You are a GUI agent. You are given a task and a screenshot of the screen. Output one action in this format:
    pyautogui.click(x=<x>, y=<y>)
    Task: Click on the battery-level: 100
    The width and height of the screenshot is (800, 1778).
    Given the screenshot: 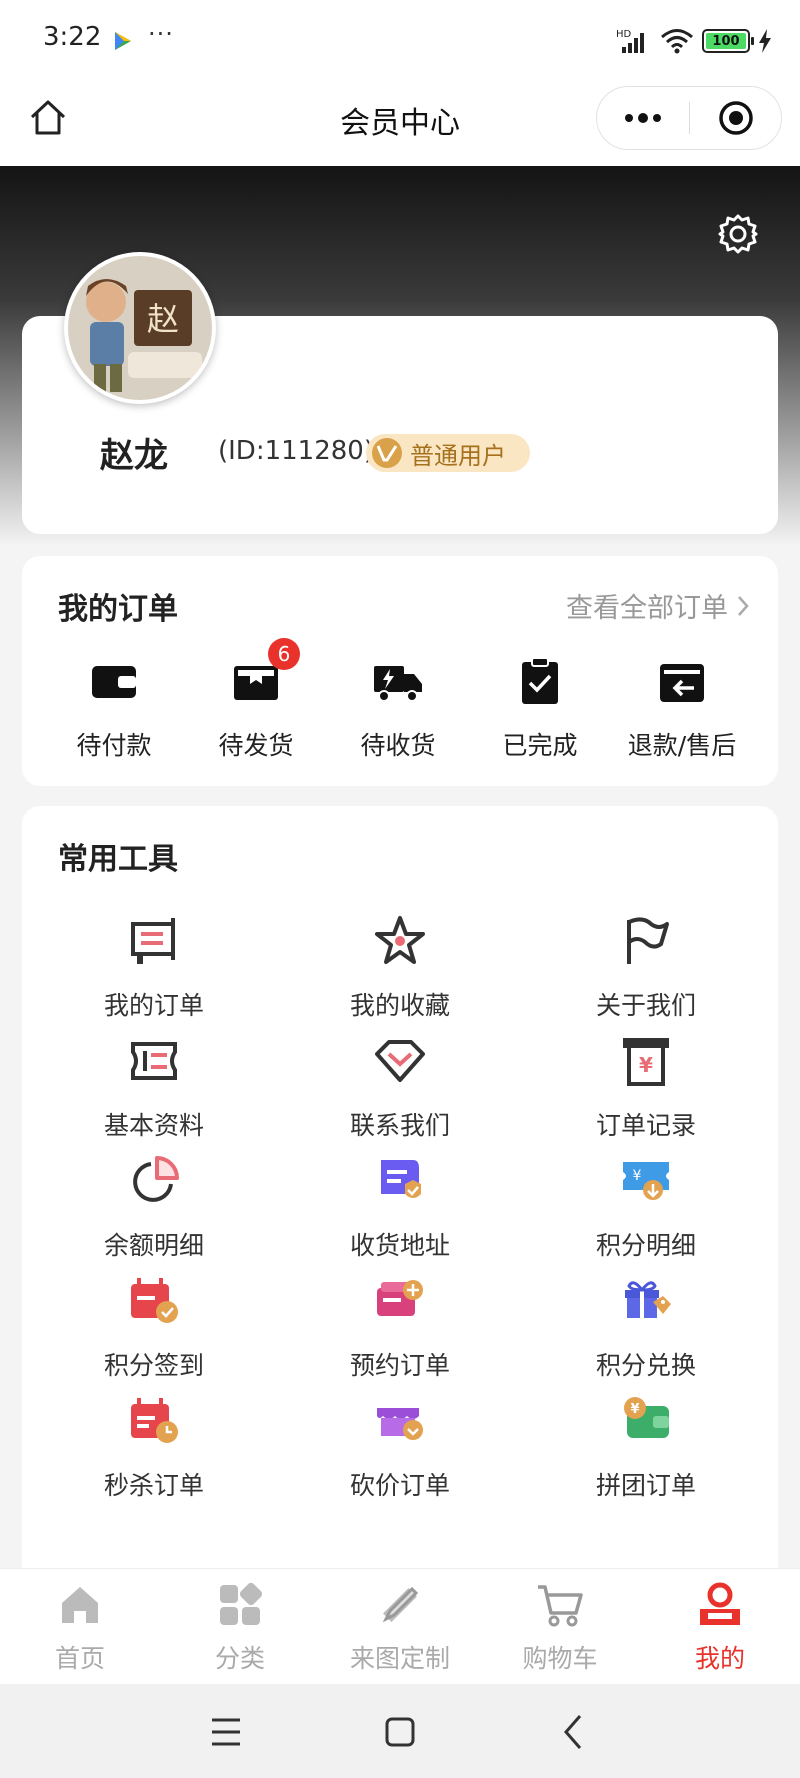 What is the action you would take?
    pyautogui.click(x=726, y=41)
    